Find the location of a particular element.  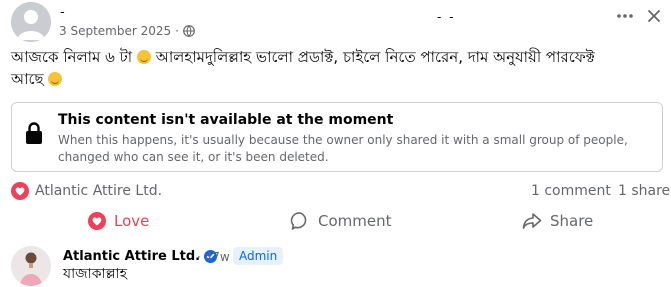

more-dots-icon is located at coordinates (625, 16).